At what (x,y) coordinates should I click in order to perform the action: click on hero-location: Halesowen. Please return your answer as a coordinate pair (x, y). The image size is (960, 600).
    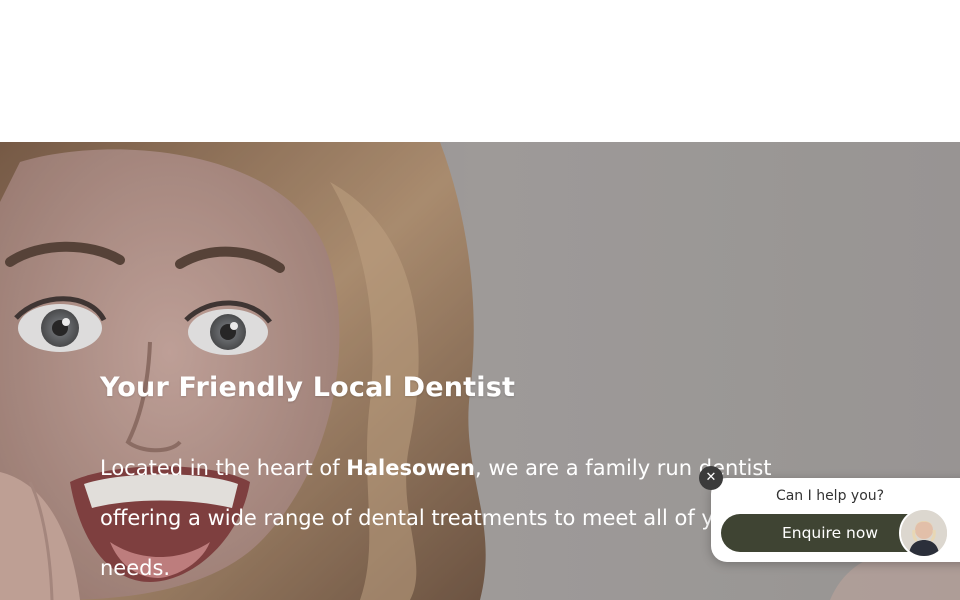
    Looking at the image, I should click on (410, 468).